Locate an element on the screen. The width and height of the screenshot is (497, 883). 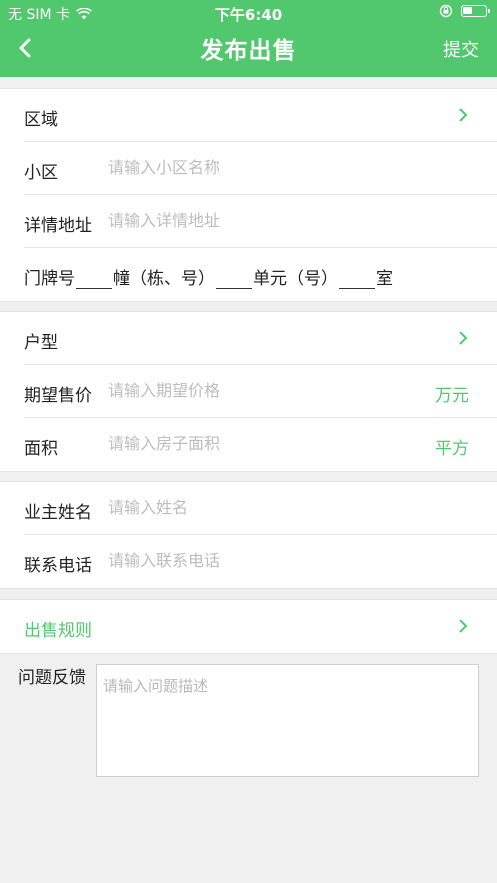
header: 无 SIM 卡 下午6:40 发布出售 提交 is located at coordinates (248, 38).